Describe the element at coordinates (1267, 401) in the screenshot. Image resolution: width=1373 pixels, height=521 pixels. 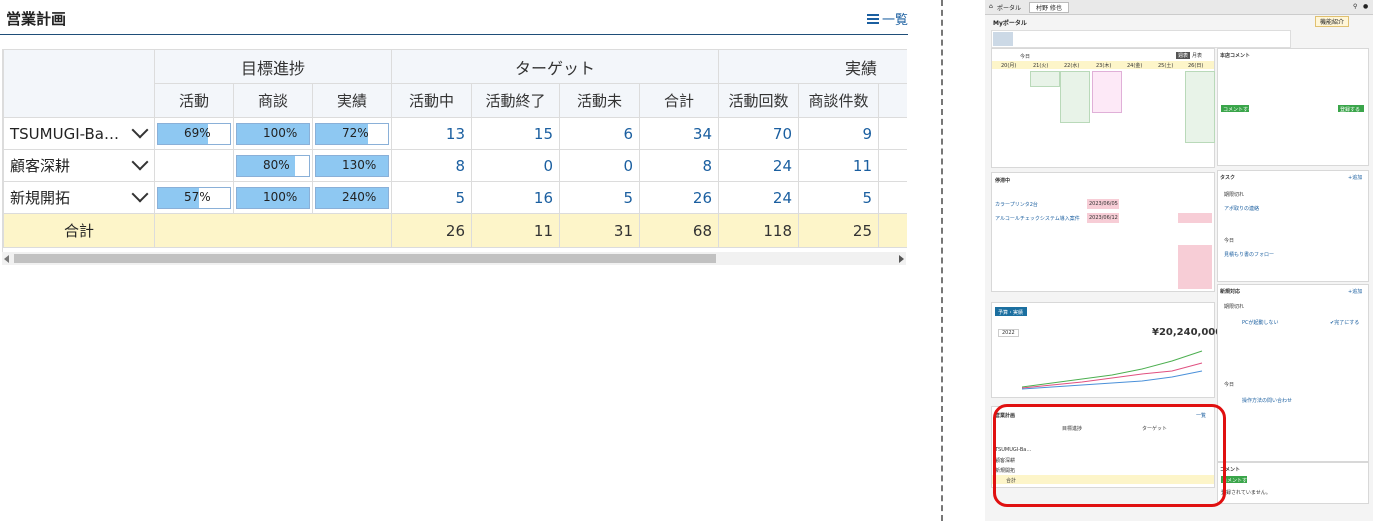
I see `thumb-new-item2: 操作方法の問い合わせ` at that location.